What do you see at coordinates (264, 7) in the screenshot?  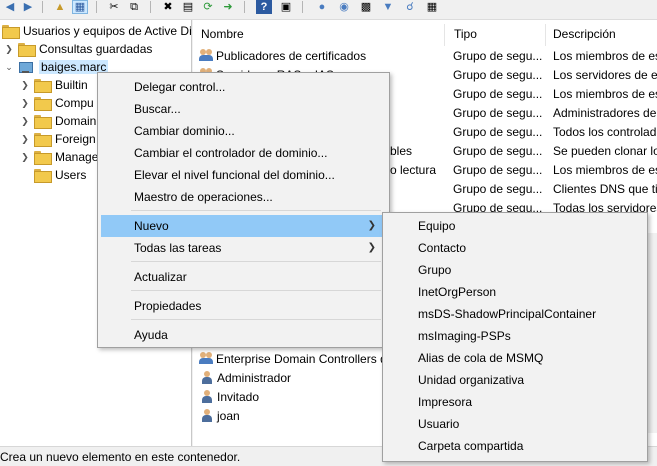 I see `help-icon: ?` at bounding box center [264, 7].